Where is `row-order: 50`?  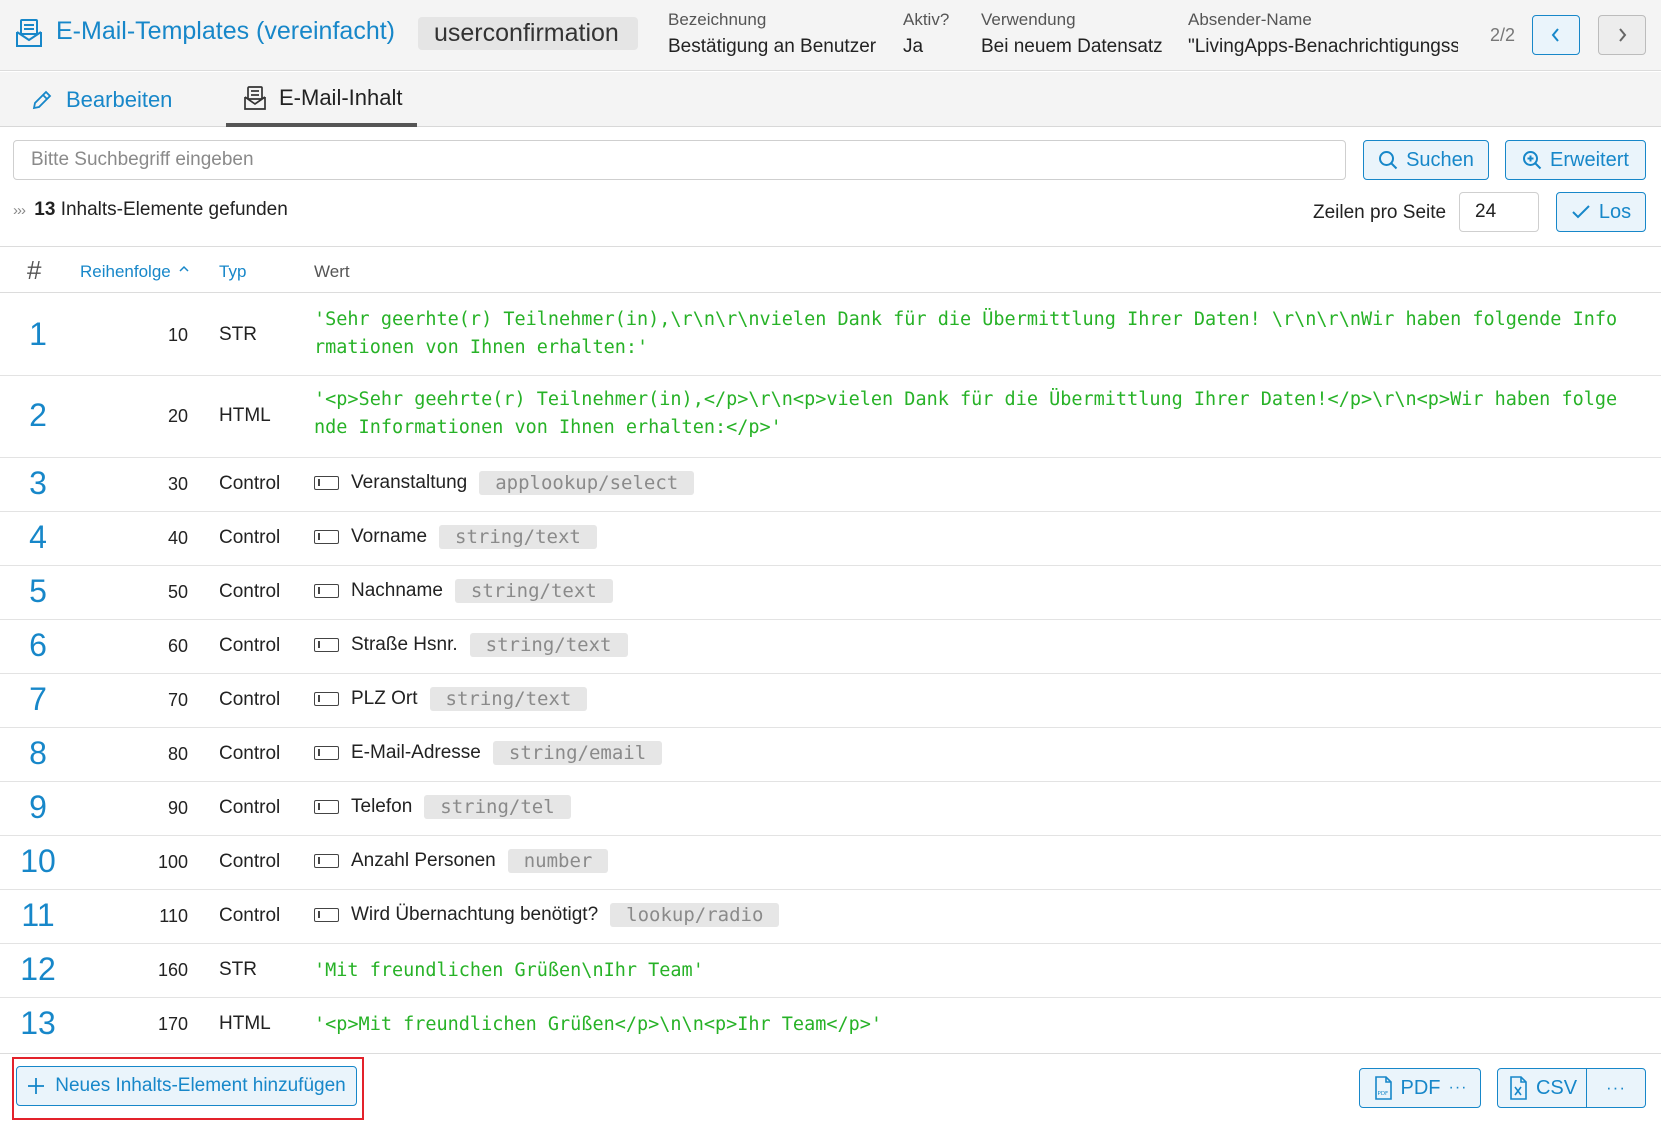
row-order: 50 is located at coordinates (177, 592).